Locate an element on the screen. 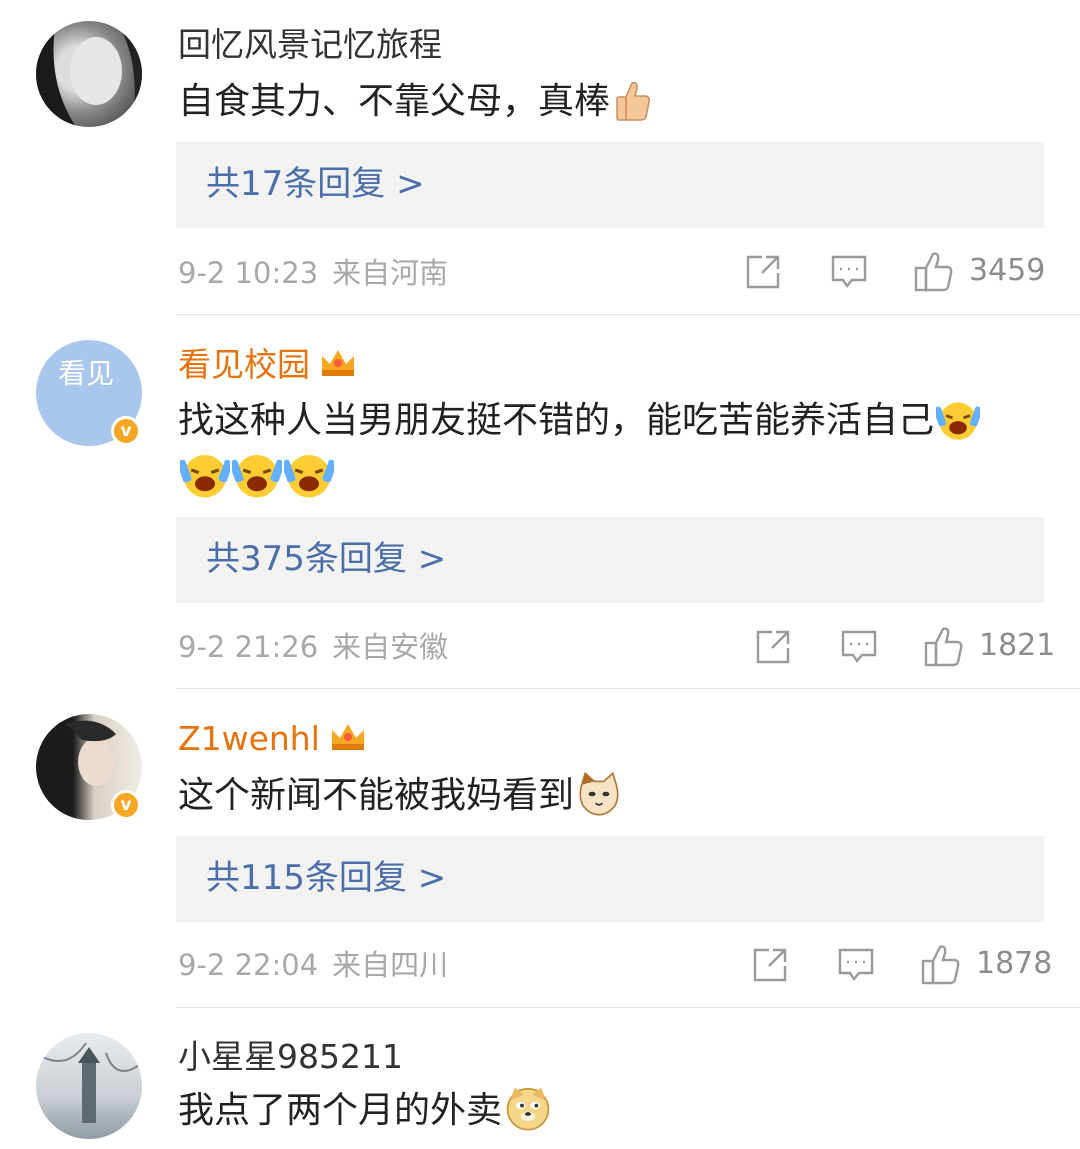 The image size is (1080, 1149). username-text: 回忆风景记忆旅程 is located at coordinates (310, 44).